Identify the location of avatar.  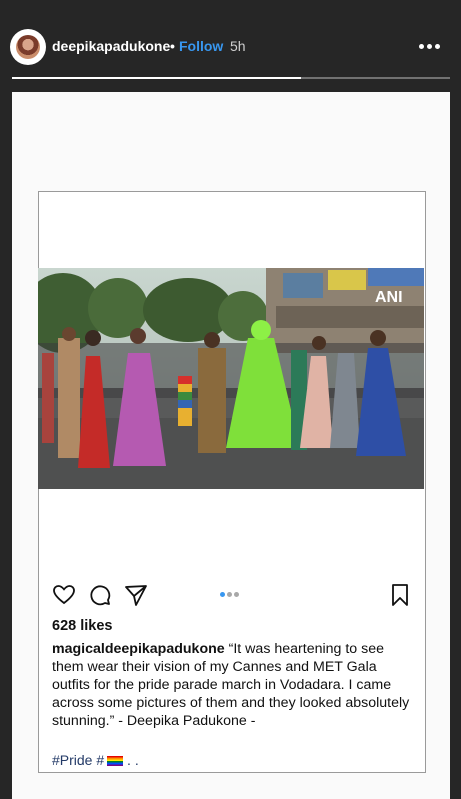
(28, 47).